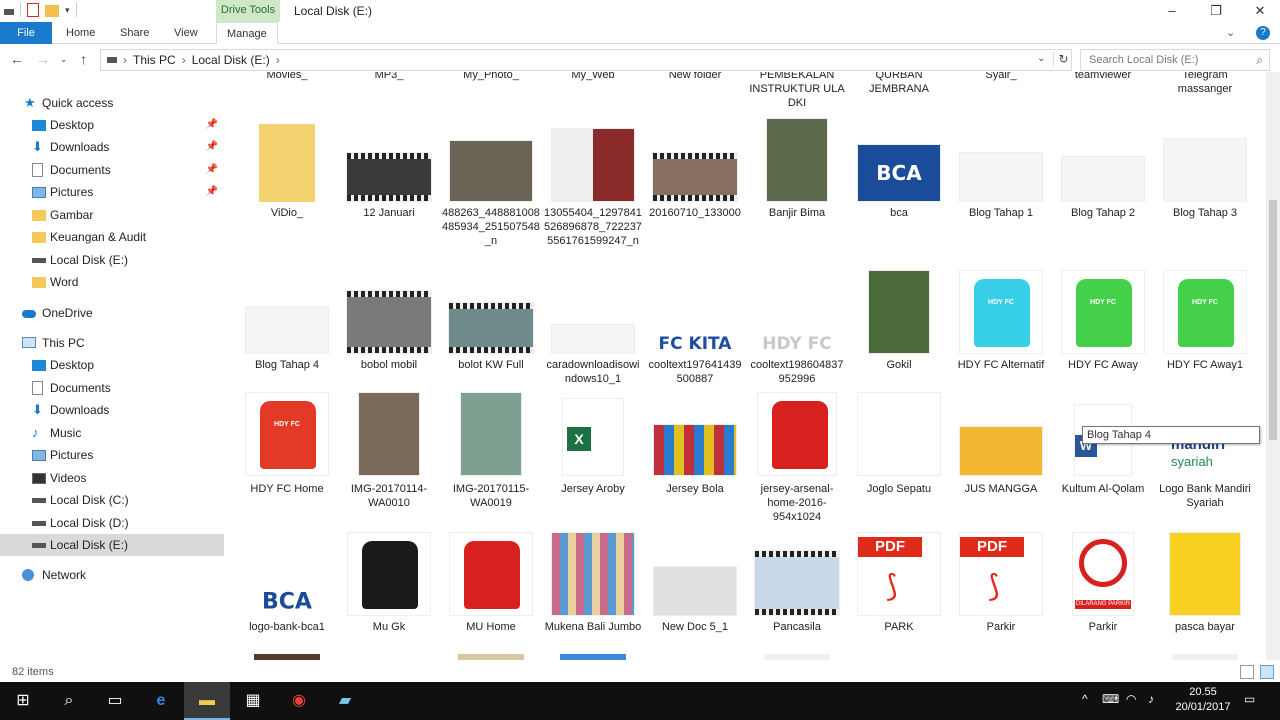 Image resolution: width=1280 pixels, height=720 pixels. What do you see at coordinates (1110, 699) in the screenshot?
I see `language-icon: ⌨` at bounding box center [1110, 699].